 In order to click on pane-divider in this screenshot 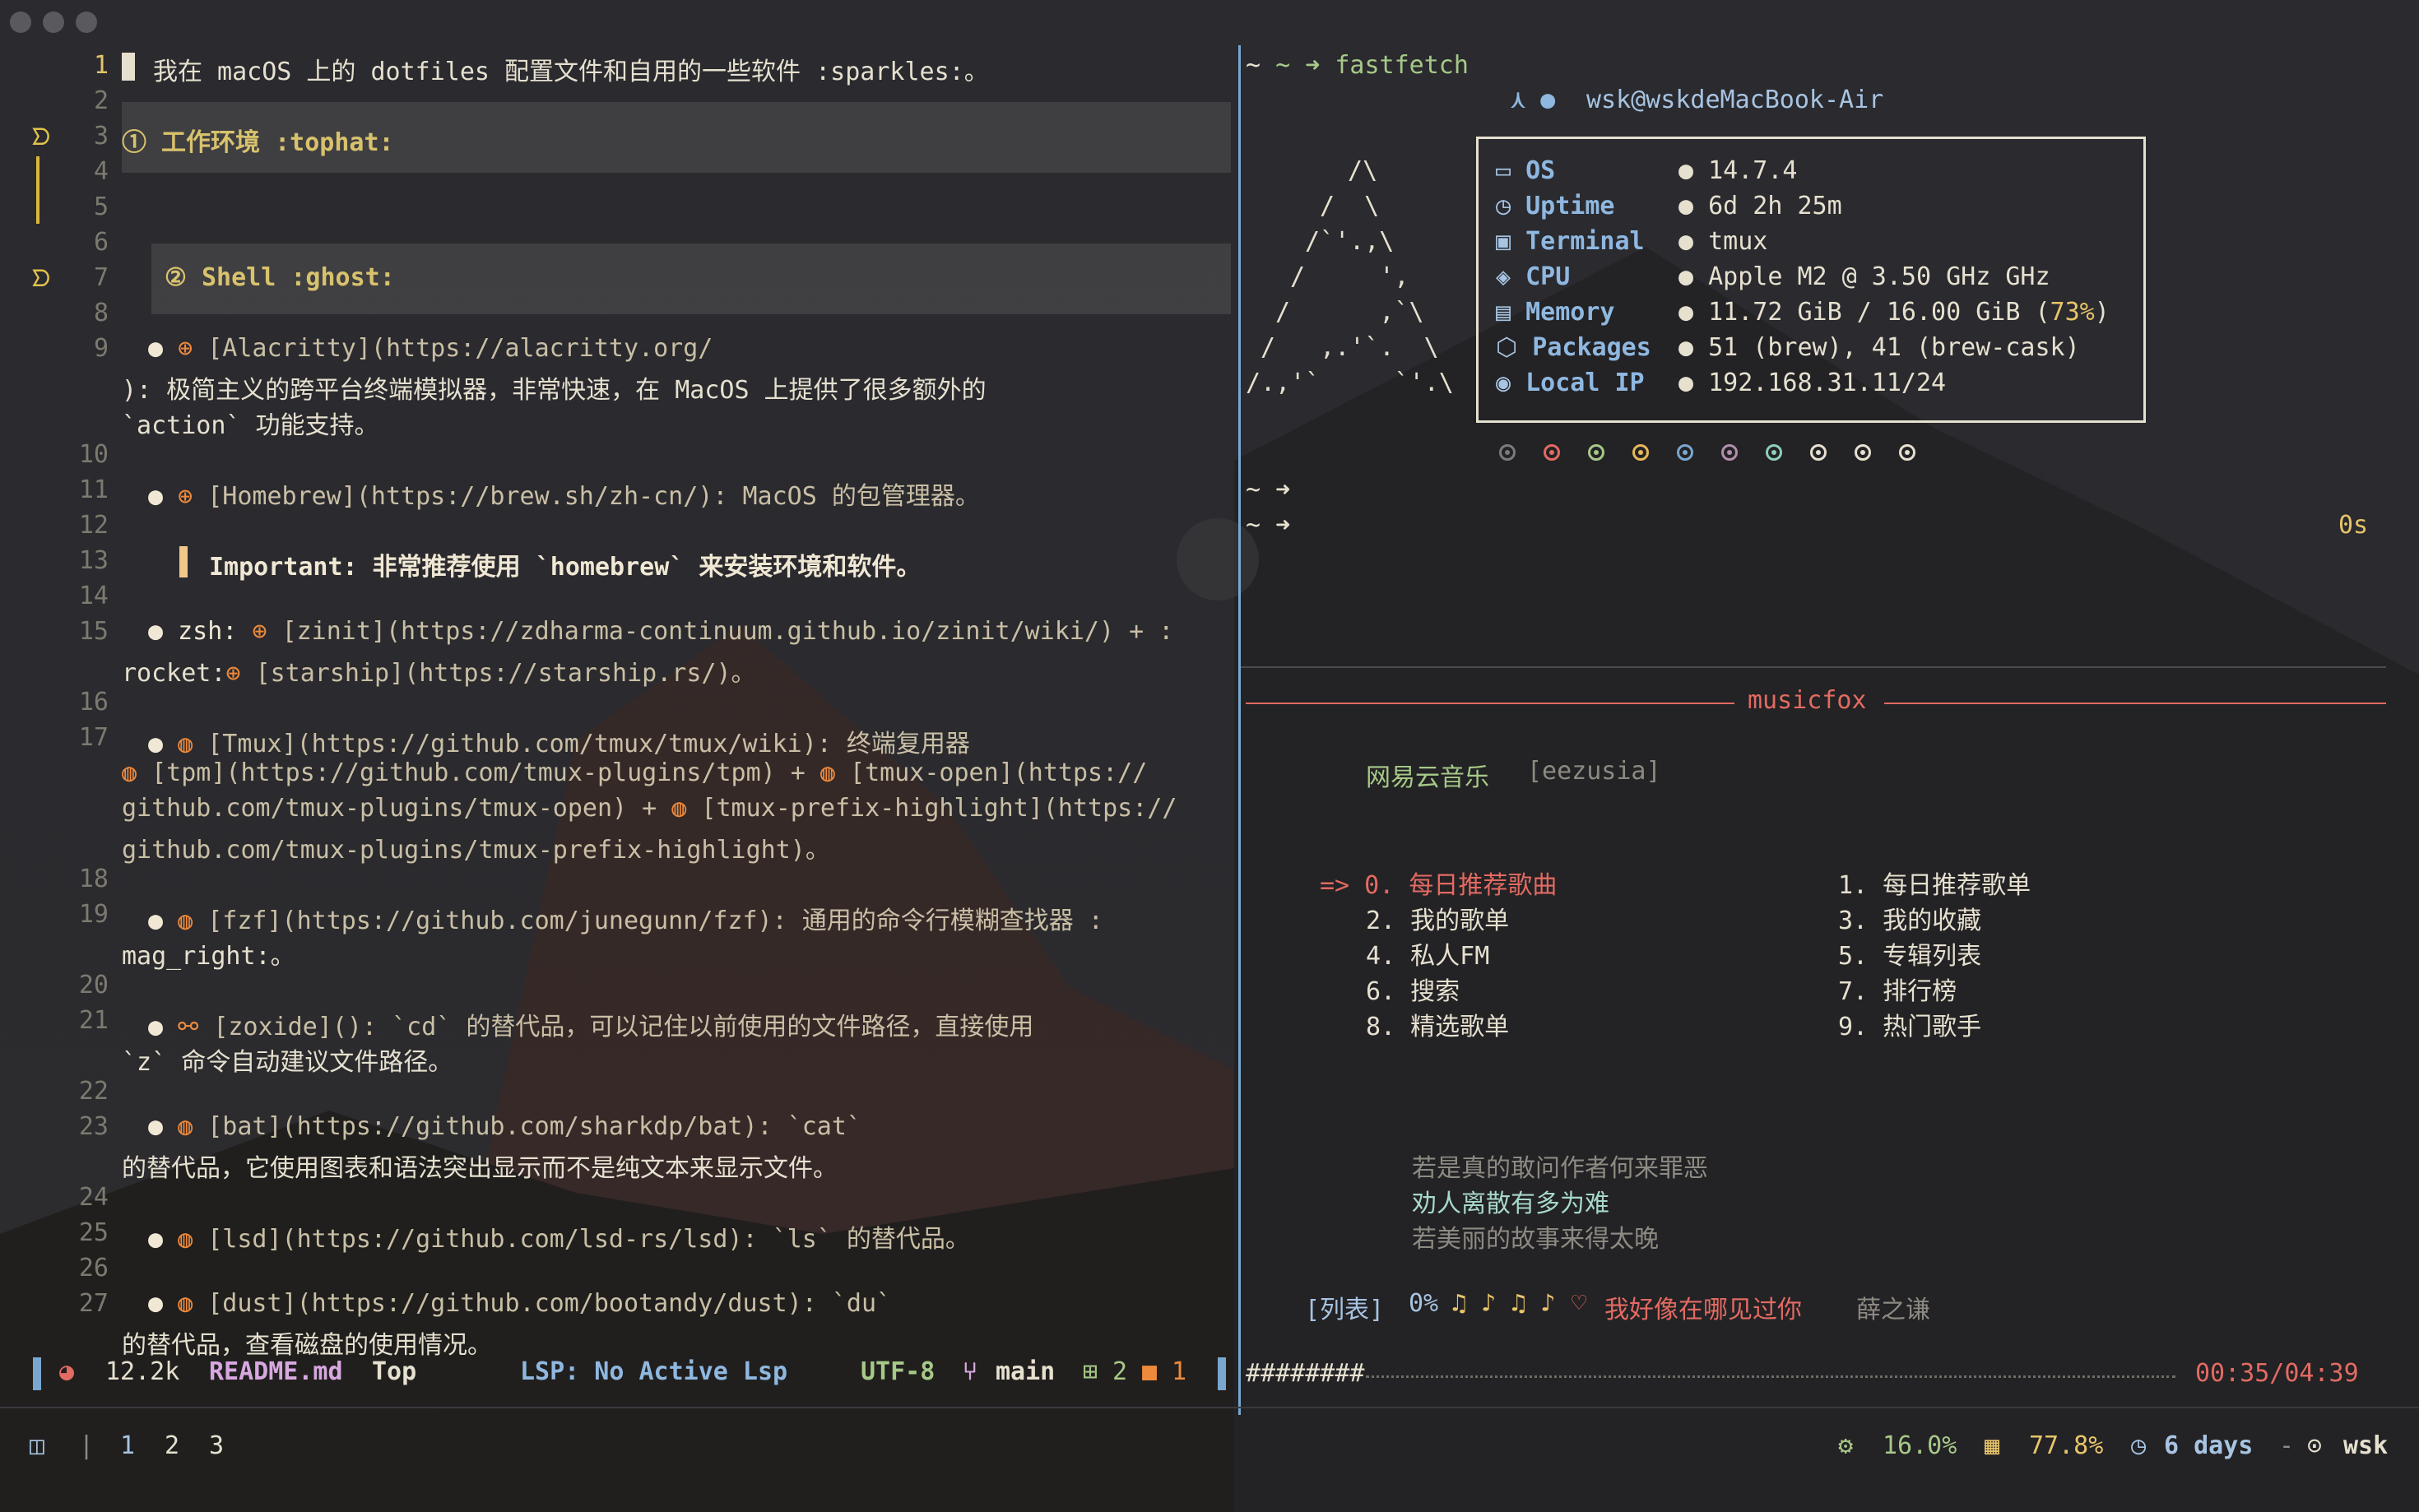, I will do `click(1239, 730)`.